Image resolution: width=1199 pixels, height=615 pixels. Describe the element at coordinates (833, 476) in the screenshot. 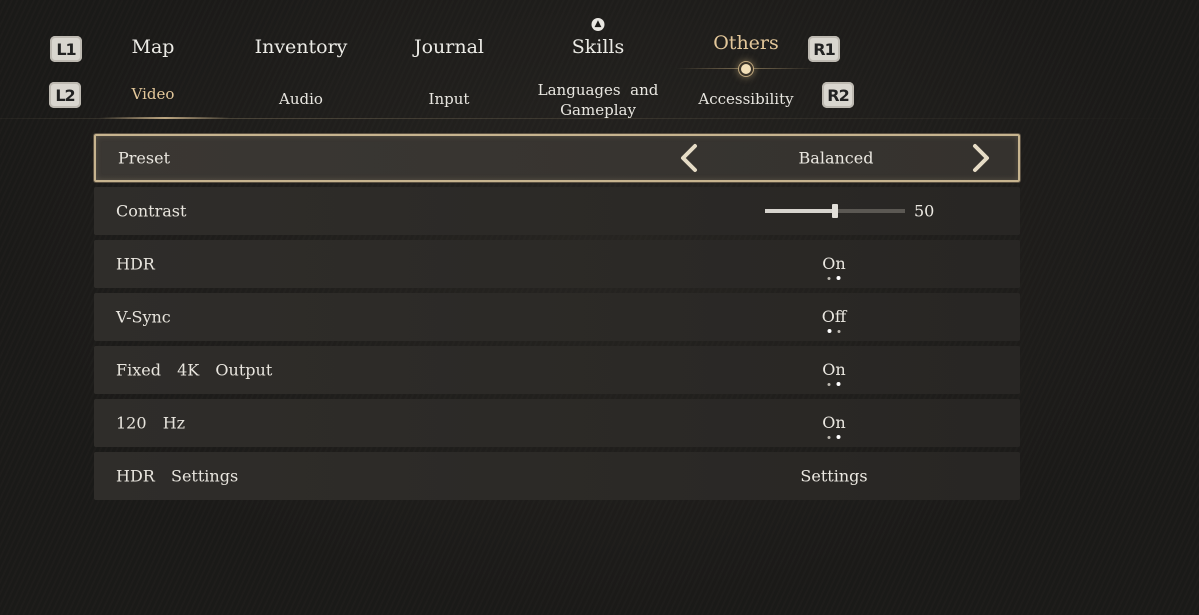

I see `hdr-settings-button: Settings` at that location.